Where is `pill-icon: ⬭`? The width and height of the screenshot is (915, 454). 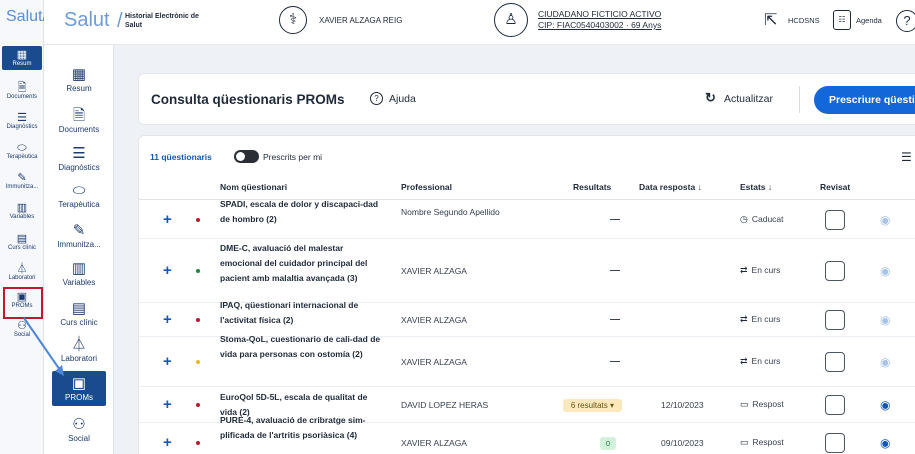 pill-icon: ⬭ is located at coordinates (22, 148).